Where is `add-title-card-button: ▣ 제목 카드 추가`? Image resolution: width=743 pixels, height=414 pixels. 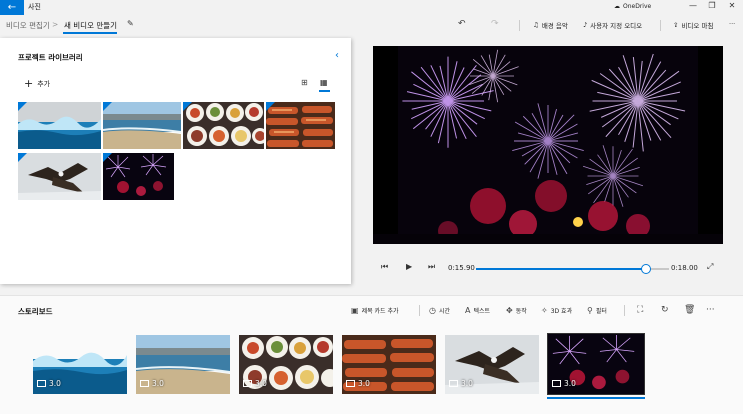
add-title-card-button: ▣ 제목 카드 추가 is located at coordinates (375, 310).